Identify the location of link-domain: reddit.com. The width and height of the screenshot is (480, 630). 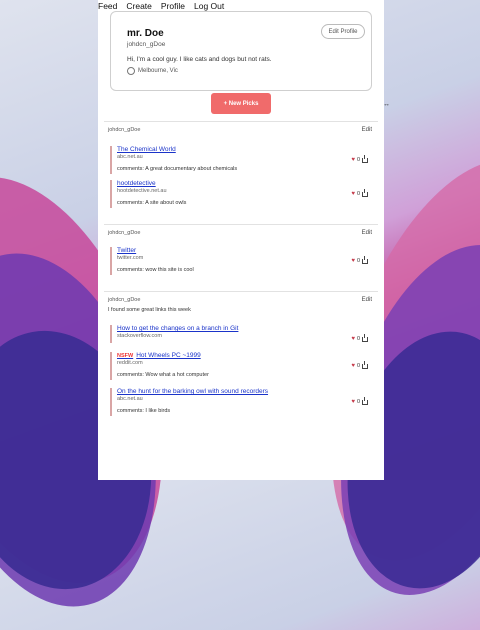
(130, 363).